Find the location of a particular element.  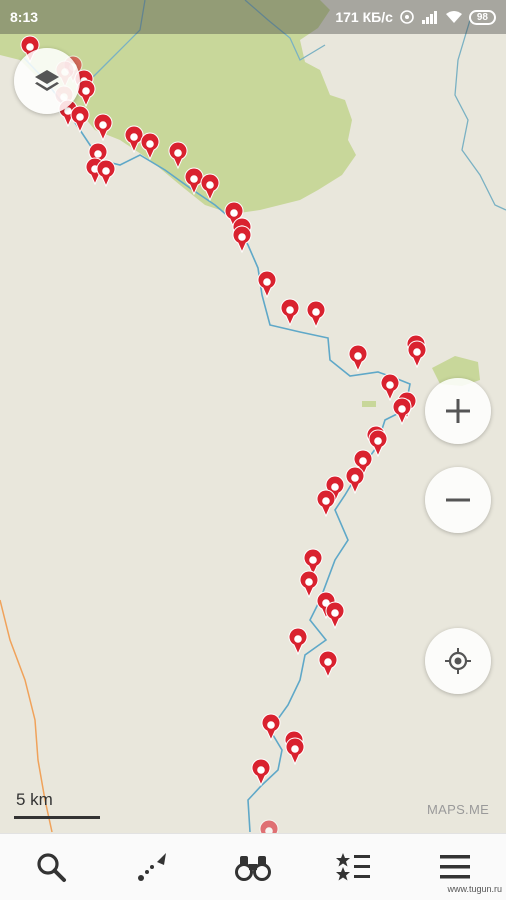

layers-icon is located at coordinates (47, 80).